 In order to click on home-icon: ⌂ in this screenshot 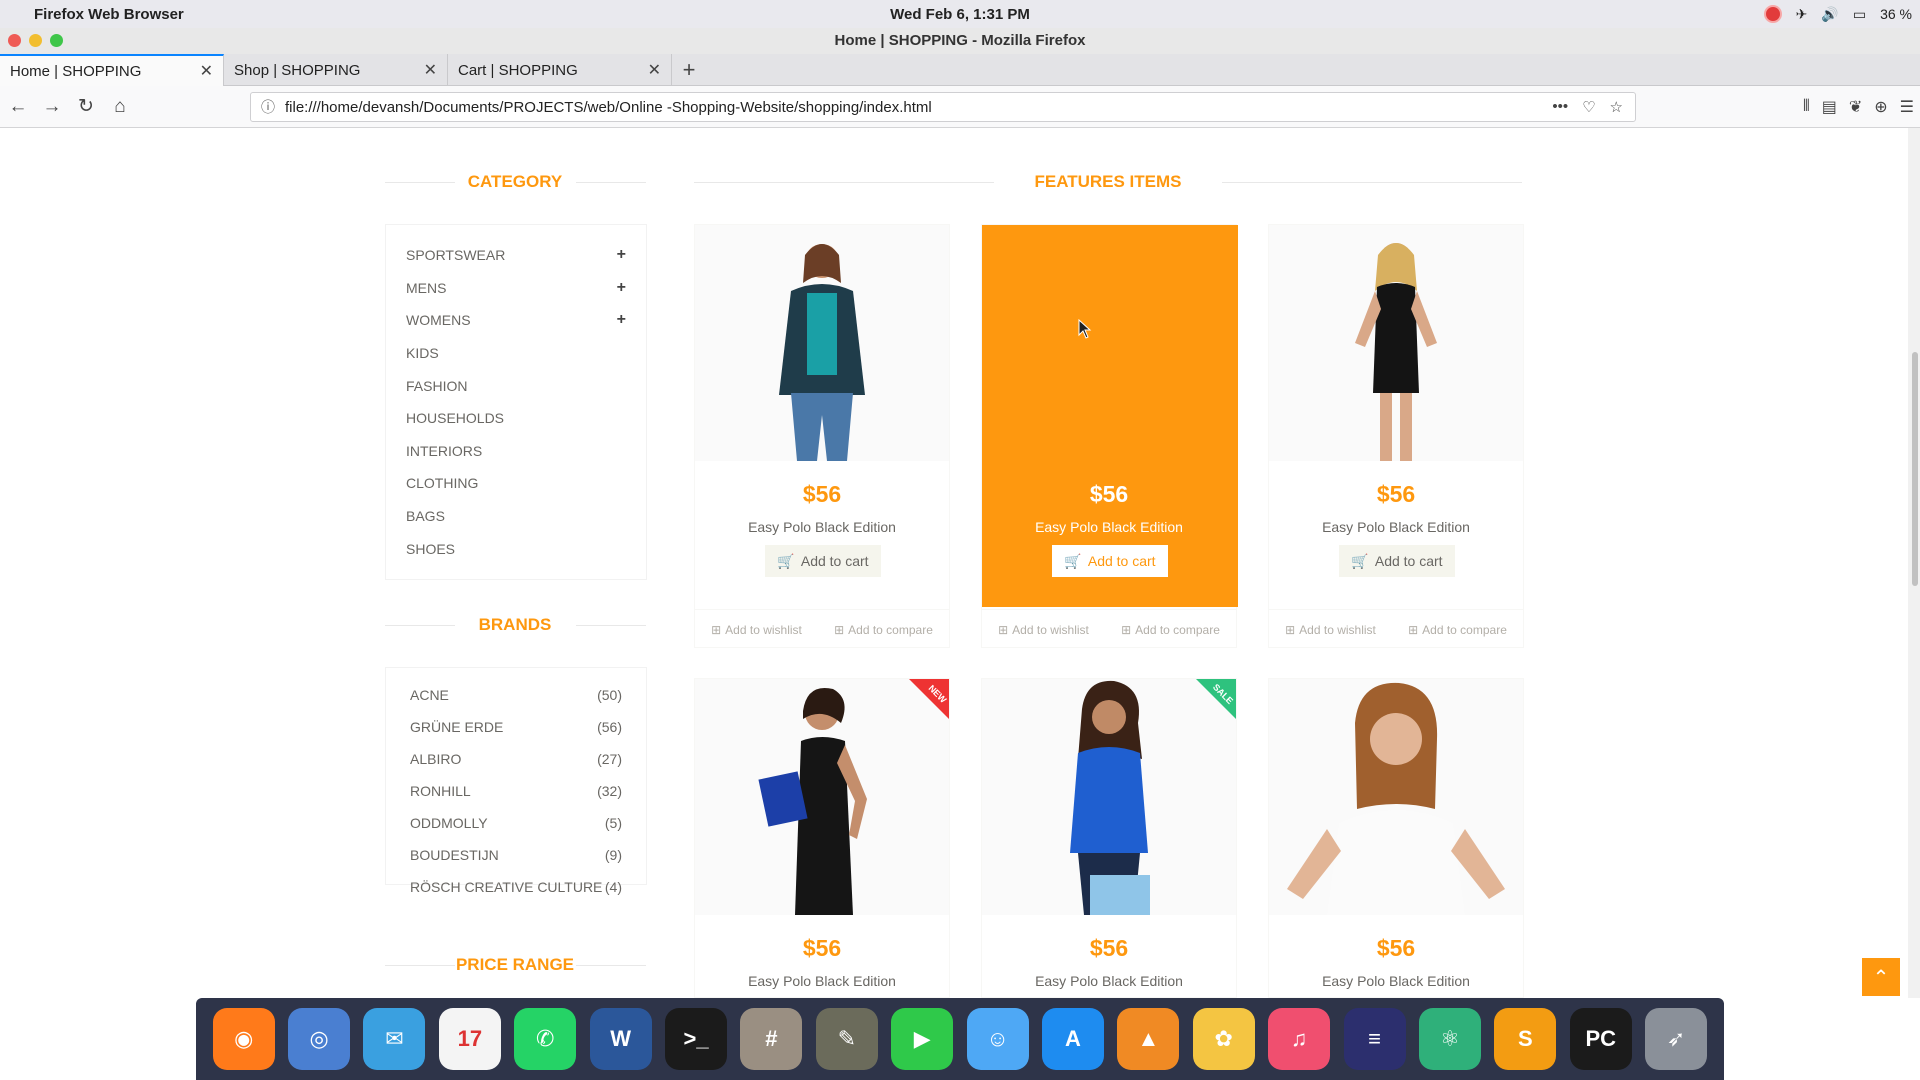, I will do `click(120, 107)`.